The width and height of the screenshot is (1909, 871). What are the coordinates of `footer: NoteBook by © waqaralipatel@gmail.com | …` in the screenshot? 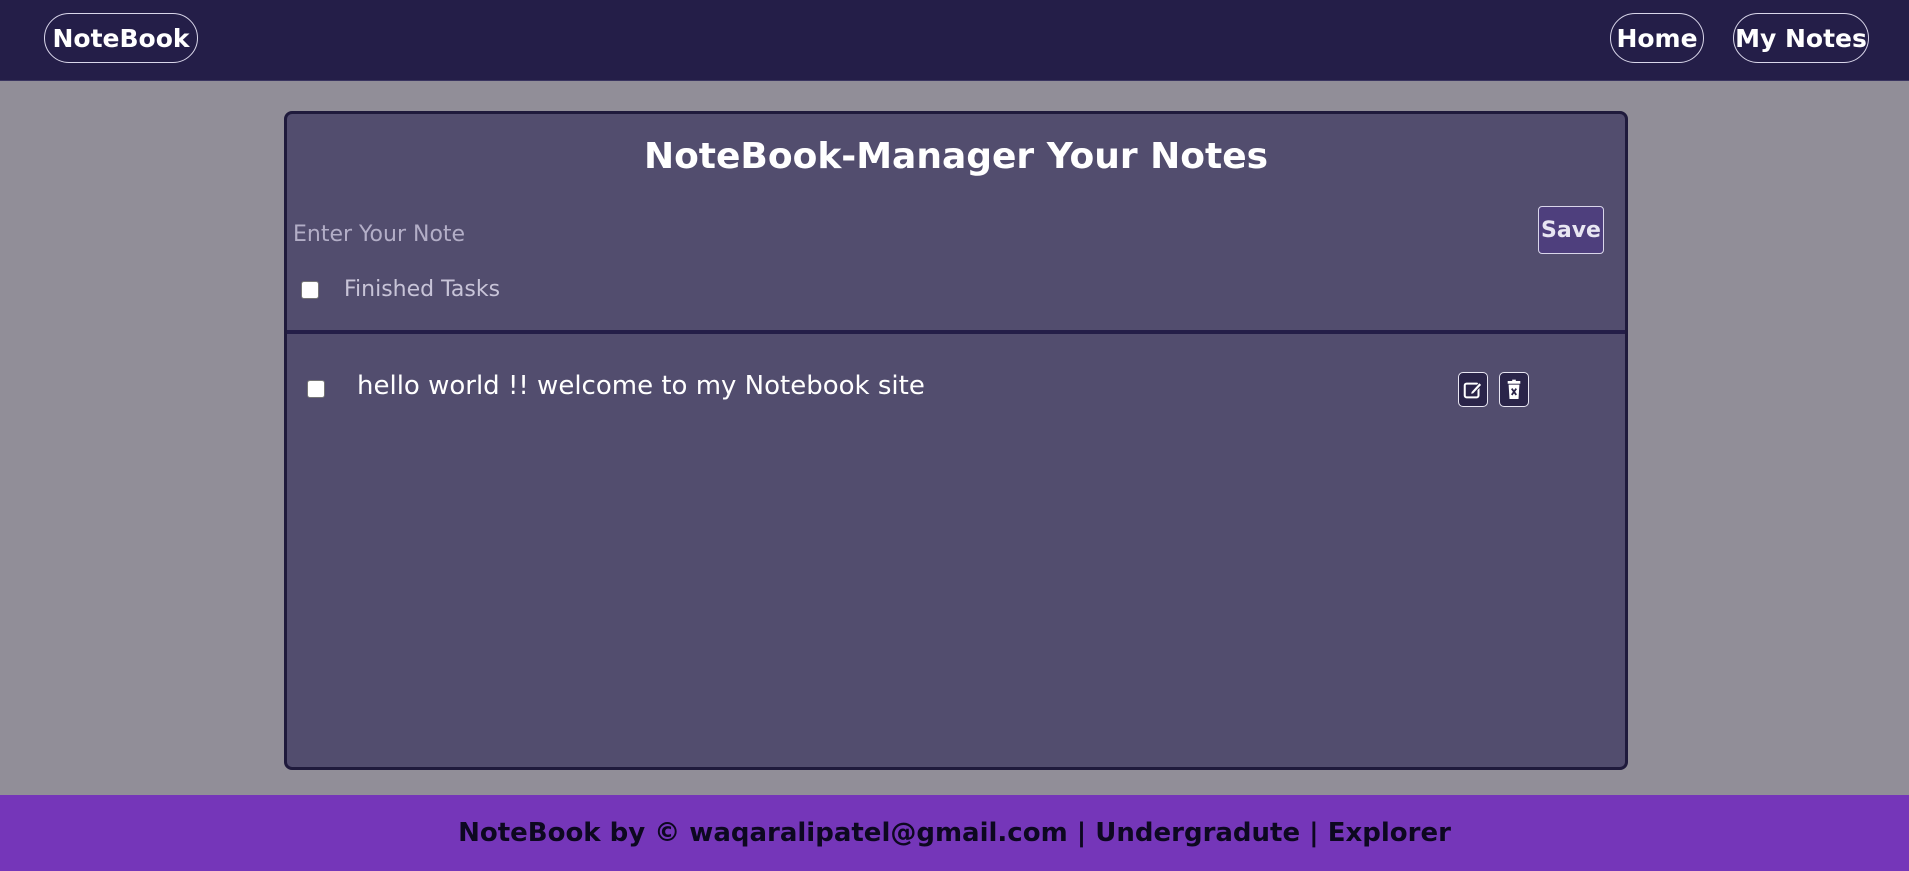 It's located at (954, 833).